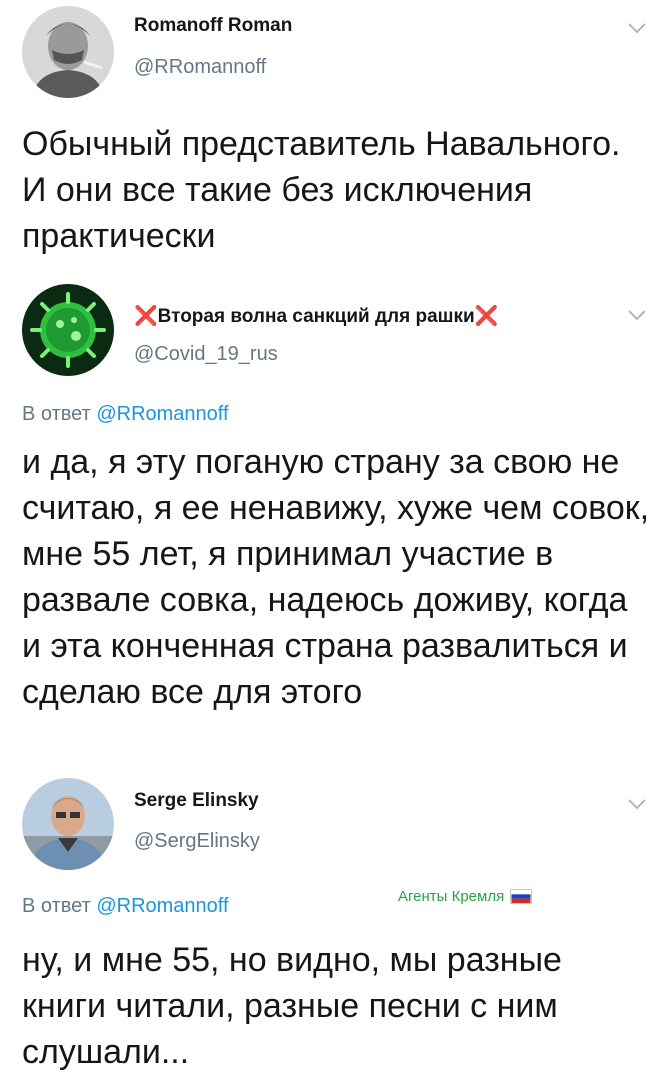 The height and width of the screenshot is (1080, 670). What do you see at coordinates (206, 354) in the screenshot?
I see `author-handle: @Covid_19_rus` at bounding box center [206, 354].